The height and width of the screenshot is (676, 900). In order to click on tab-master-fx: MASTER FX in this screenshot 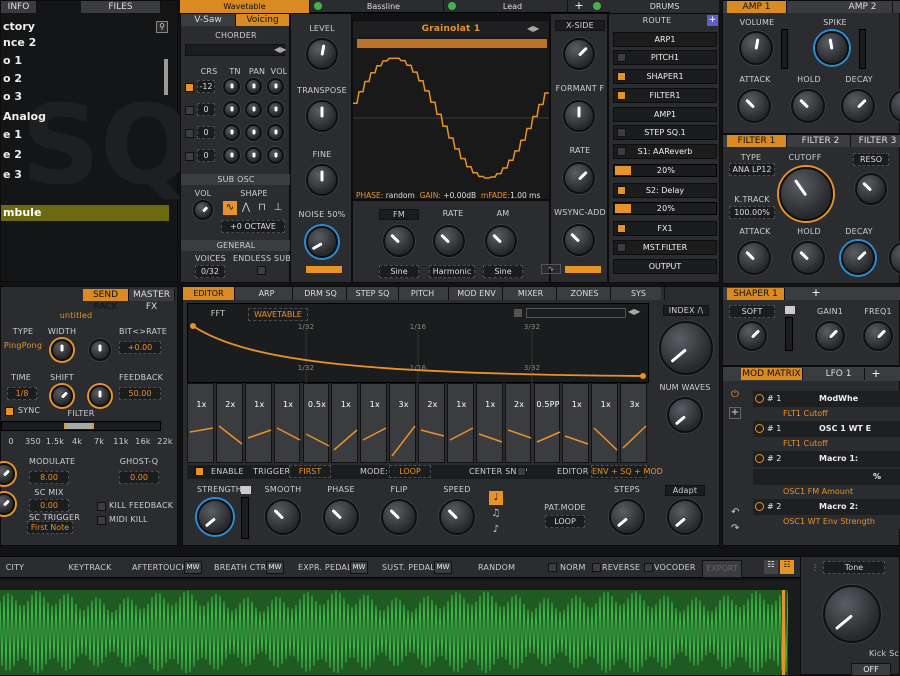, I will do `click(152, 300)`.